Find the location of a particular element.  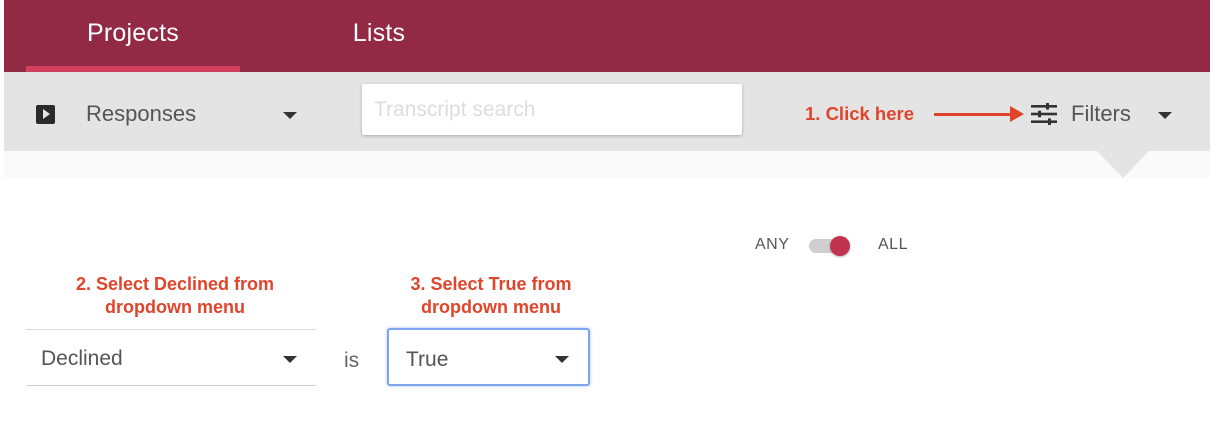

annotation-step-2-line1: 2. Select Declined from is located at coordinates (175, 284).